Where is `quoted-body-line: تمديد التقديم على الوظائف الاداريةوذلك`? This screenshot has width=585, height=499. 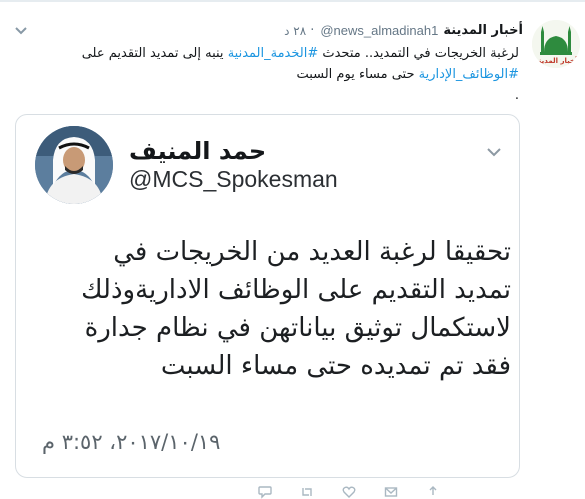 quoted-body-line: تمديد التقديم على الوظائف الاداريةوذلك is located at coordinates (296, 290).